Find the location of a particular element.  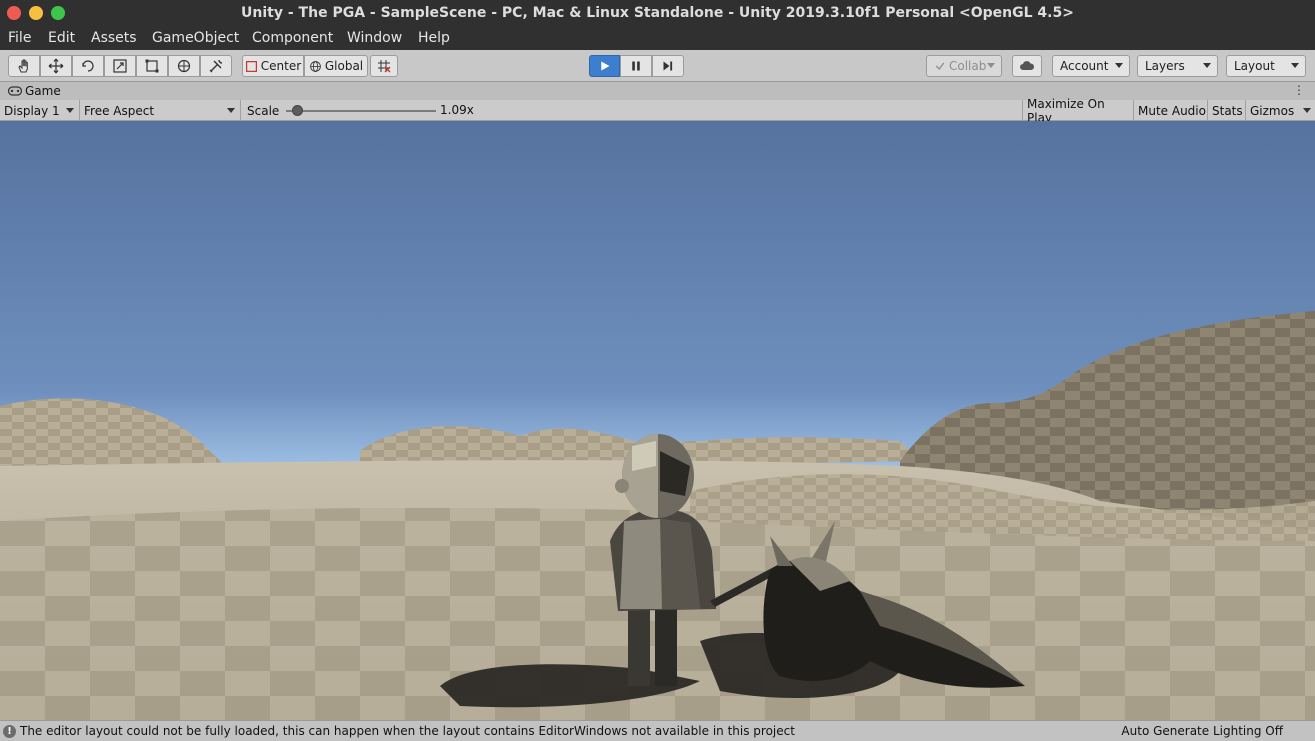

collab-label: Collab is located at coordinates (968, 66).